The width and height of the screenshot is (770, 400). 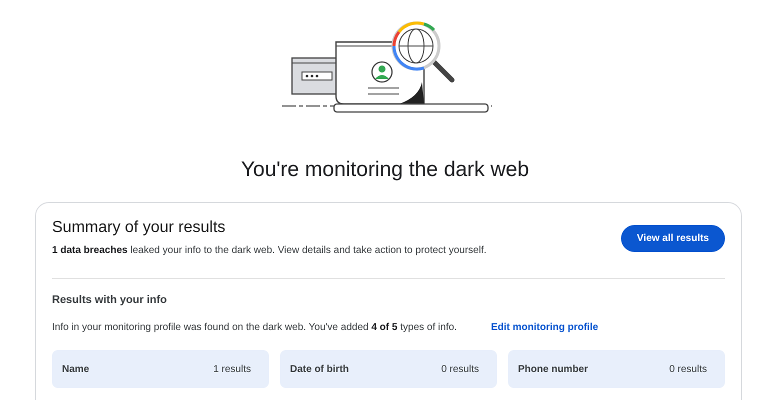 What do you see at coordinates (76, 369) in the screenshot?
I see `tile-label: Name` at bounding box center [76, 369].